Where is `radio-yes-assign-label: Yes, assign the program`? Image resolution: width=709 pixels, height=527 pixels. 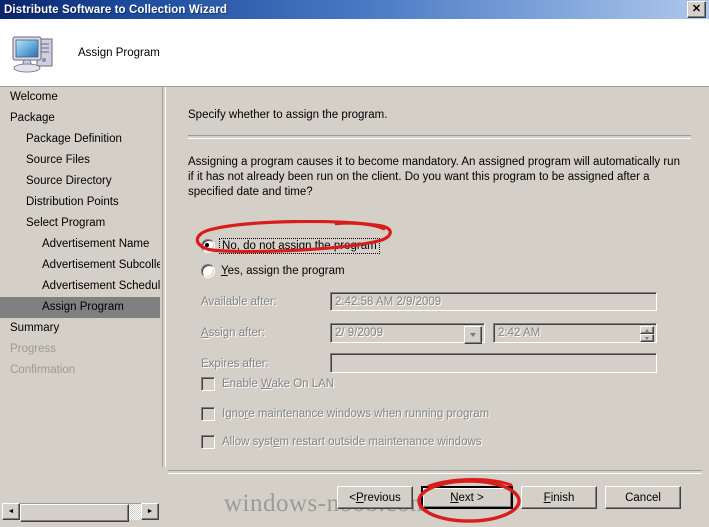
radio-yes-assign-label: Yes, assign the program is located at coordinates (283, 271).